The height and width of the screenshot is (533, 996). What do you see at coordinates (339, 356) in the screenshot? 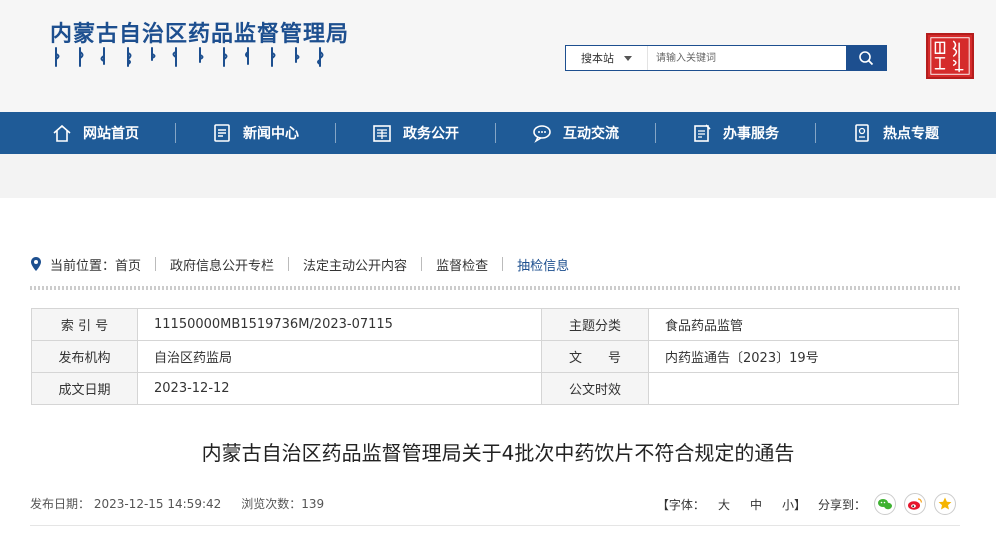
I see `meta-value: 自治区药监局` at bounding box center [339, 356].